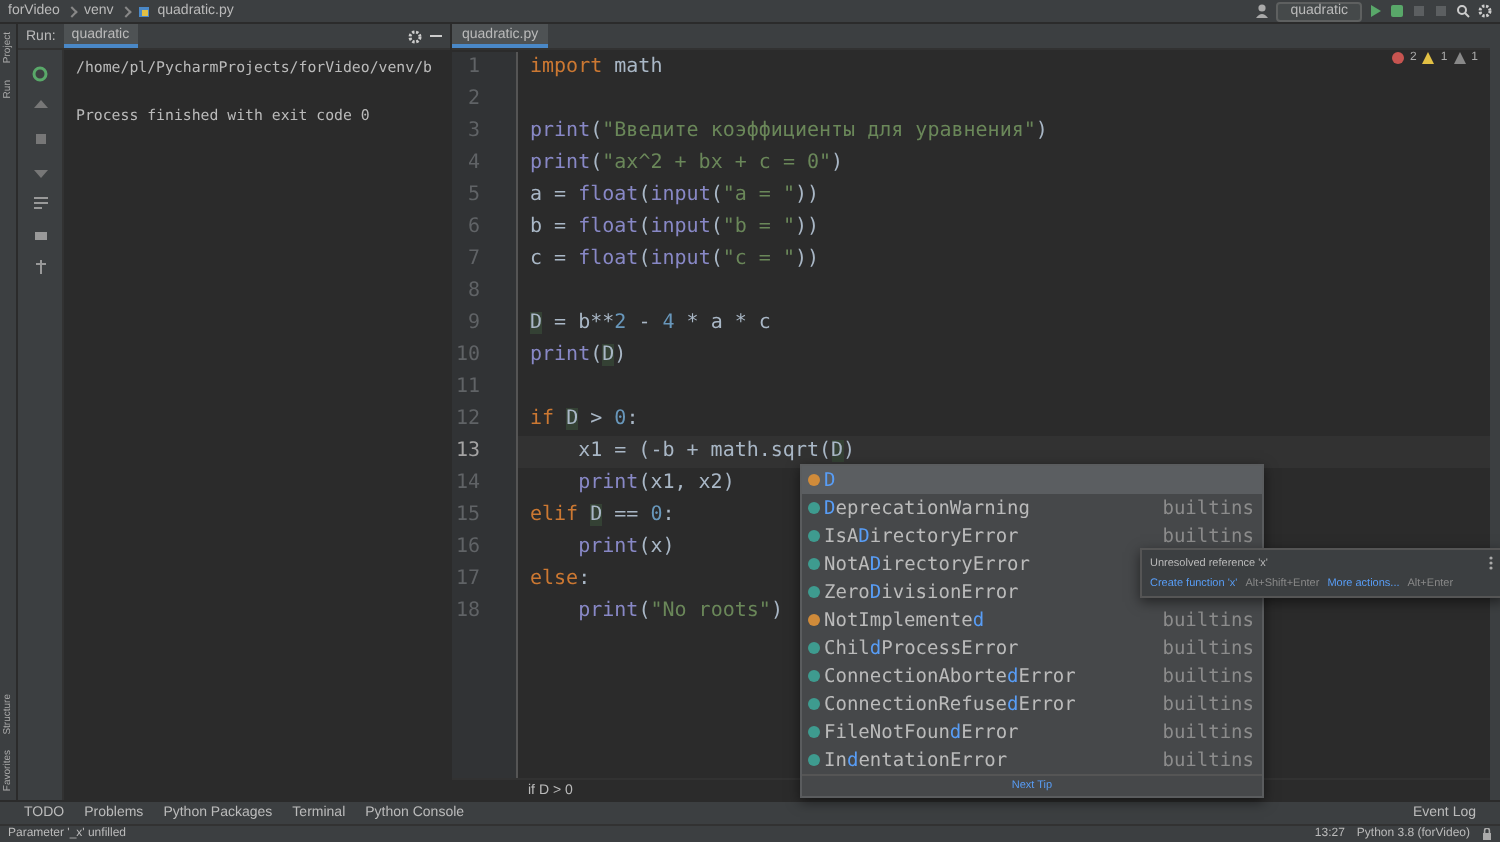  What do you see at coordinates (40, 203) in the screenshot?
I see `wrap-icon` at bounding box center [40, 203].